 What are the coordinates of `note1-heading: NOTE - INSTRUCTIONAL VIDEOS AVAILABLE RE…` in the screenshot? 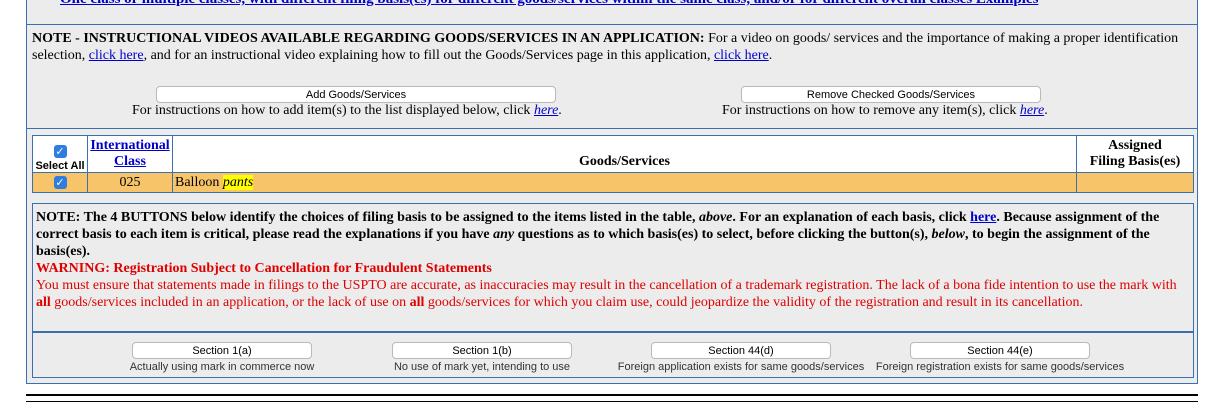 It's located at (368, 38).